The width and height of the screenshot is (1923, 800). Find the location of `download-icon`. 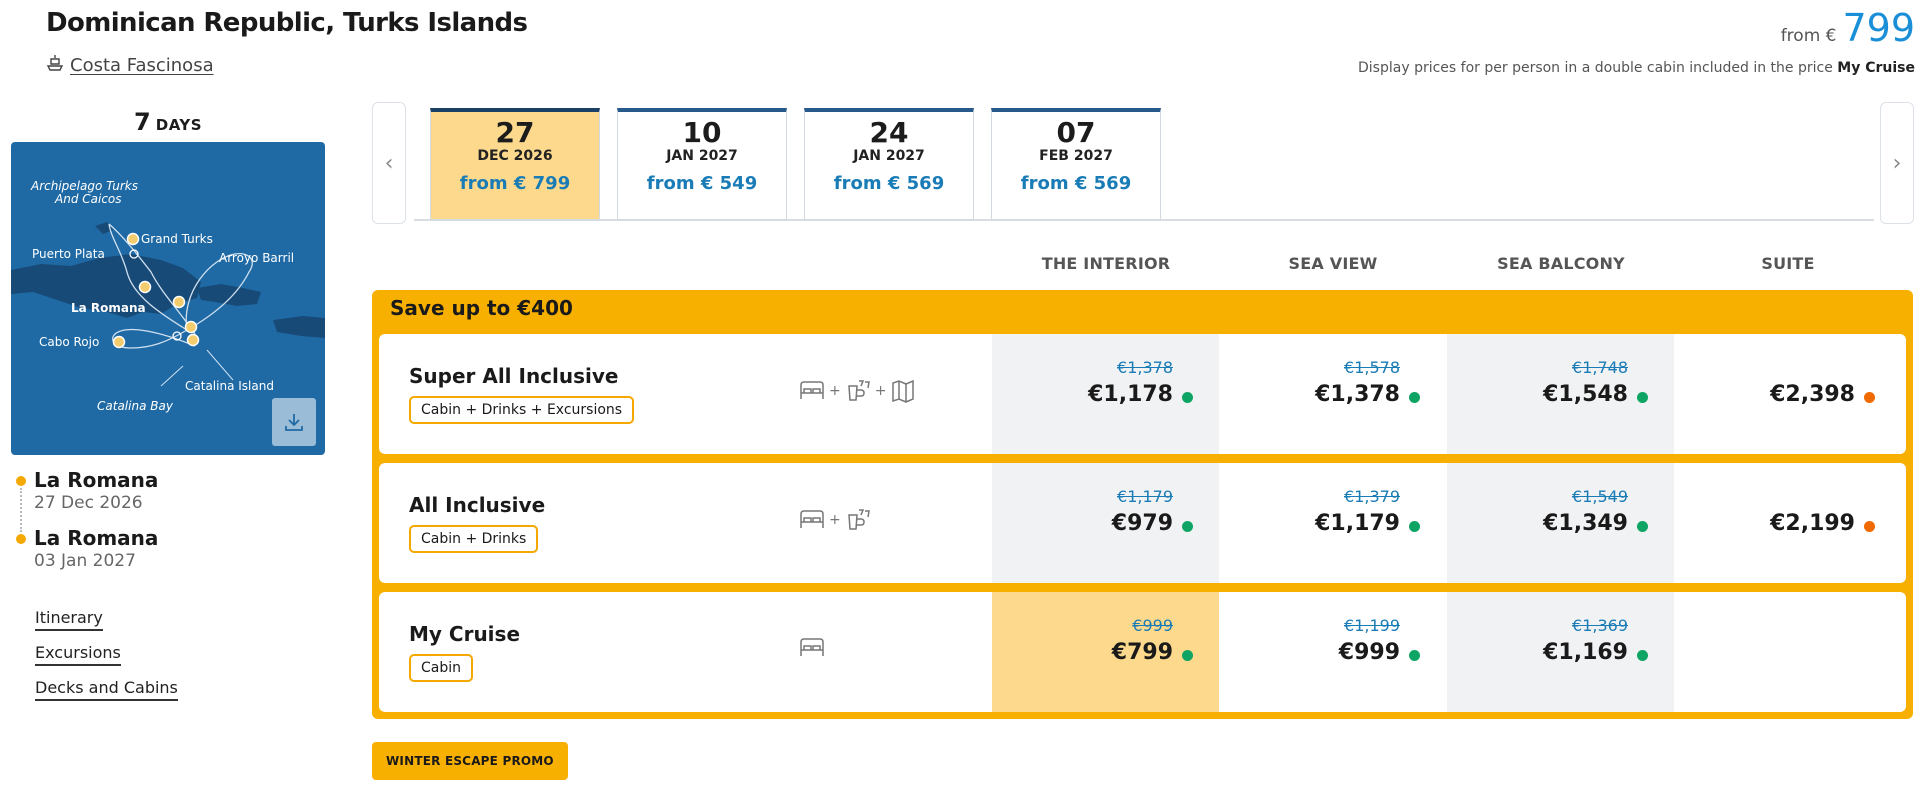

download-icon is located at coordinates (294, 422).